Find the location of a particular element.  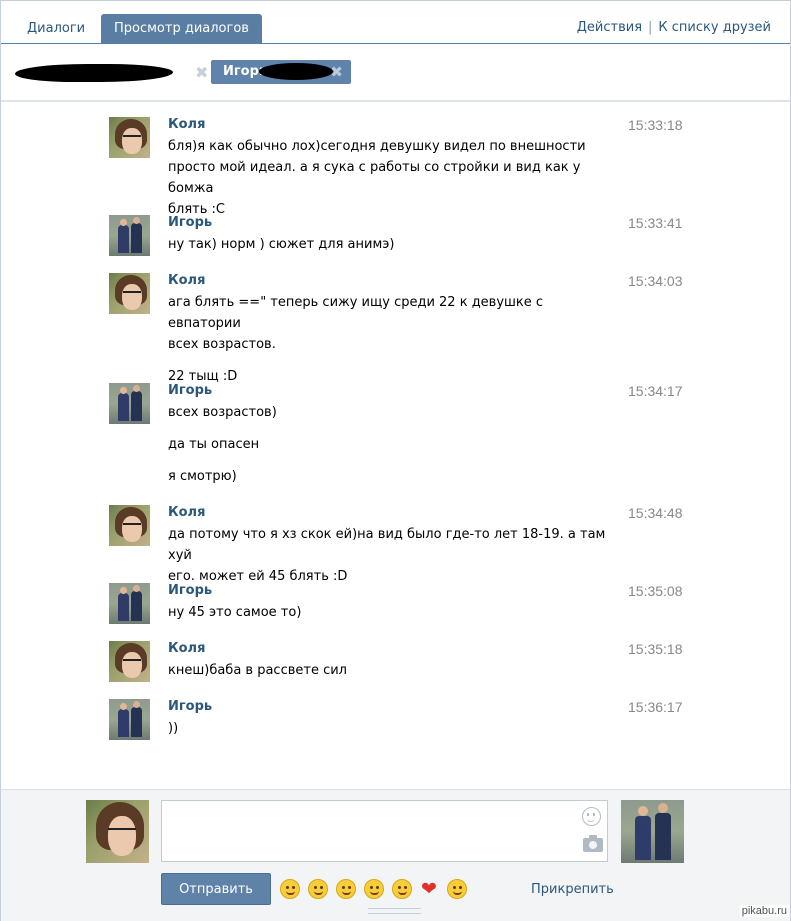

message-text: всех возрастов) да ты опасен я смотрю) is located at coordinates (388, 444).